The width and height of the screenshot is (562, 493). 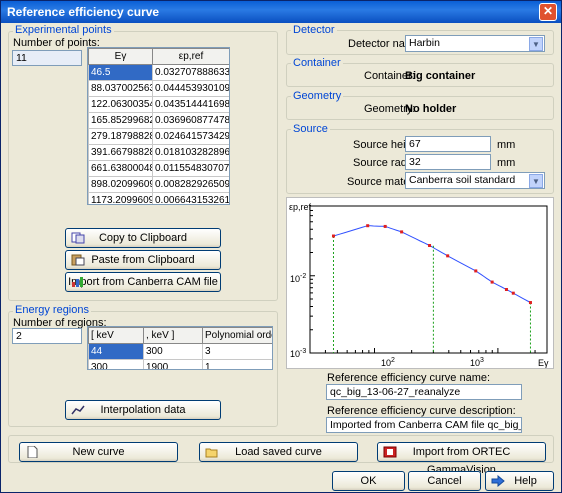 I want to click on help-label: Help, so click(x=525, y=481).